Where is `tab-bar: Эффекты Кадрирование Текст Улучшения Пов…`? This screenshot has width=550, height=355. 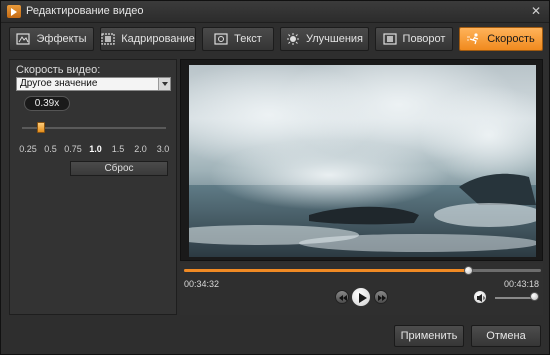
tab-bar: Эффекты Кадрирование Текст Улучшения Пов… is located at coordinates (276, 40).